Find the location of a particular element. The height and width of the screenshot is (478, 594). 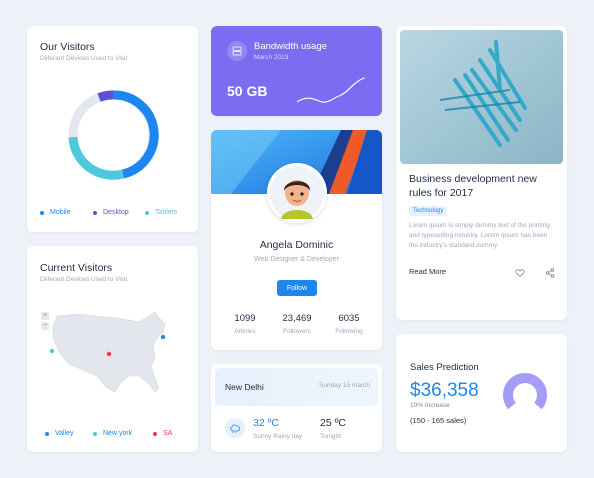

legend-newyork: New york is located at coordinates (112, 433).